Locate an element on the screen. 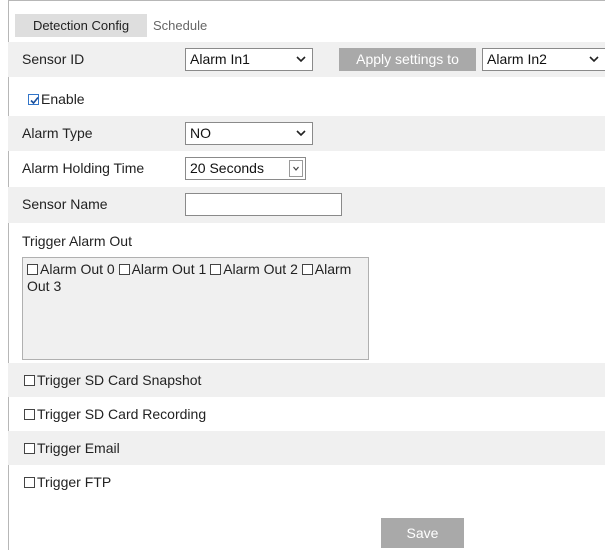  trigger-email-checkbox is located at coordinates (29, 448).